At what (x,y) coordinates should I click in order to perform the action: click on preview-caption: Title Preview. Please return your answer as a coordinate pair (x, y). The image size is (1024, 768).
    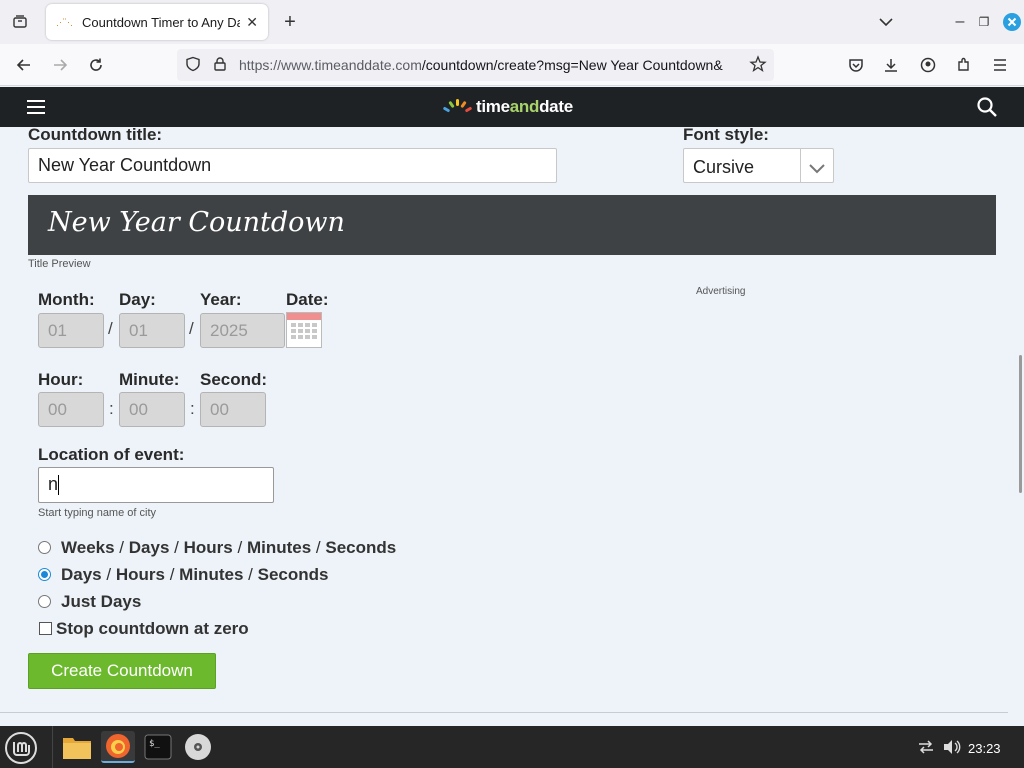
    Looking at the image, I should click on (59, 264).